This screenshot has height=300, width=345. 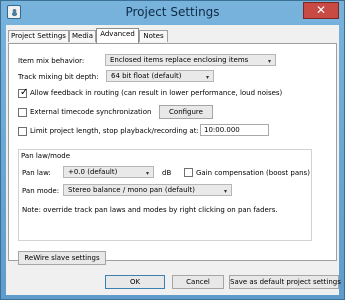 What do you see at coordinates (51, 61) in the screenshot?
I see `item-mix-behavior-label: Item mix behavior:` at bounding box center [51, 61].